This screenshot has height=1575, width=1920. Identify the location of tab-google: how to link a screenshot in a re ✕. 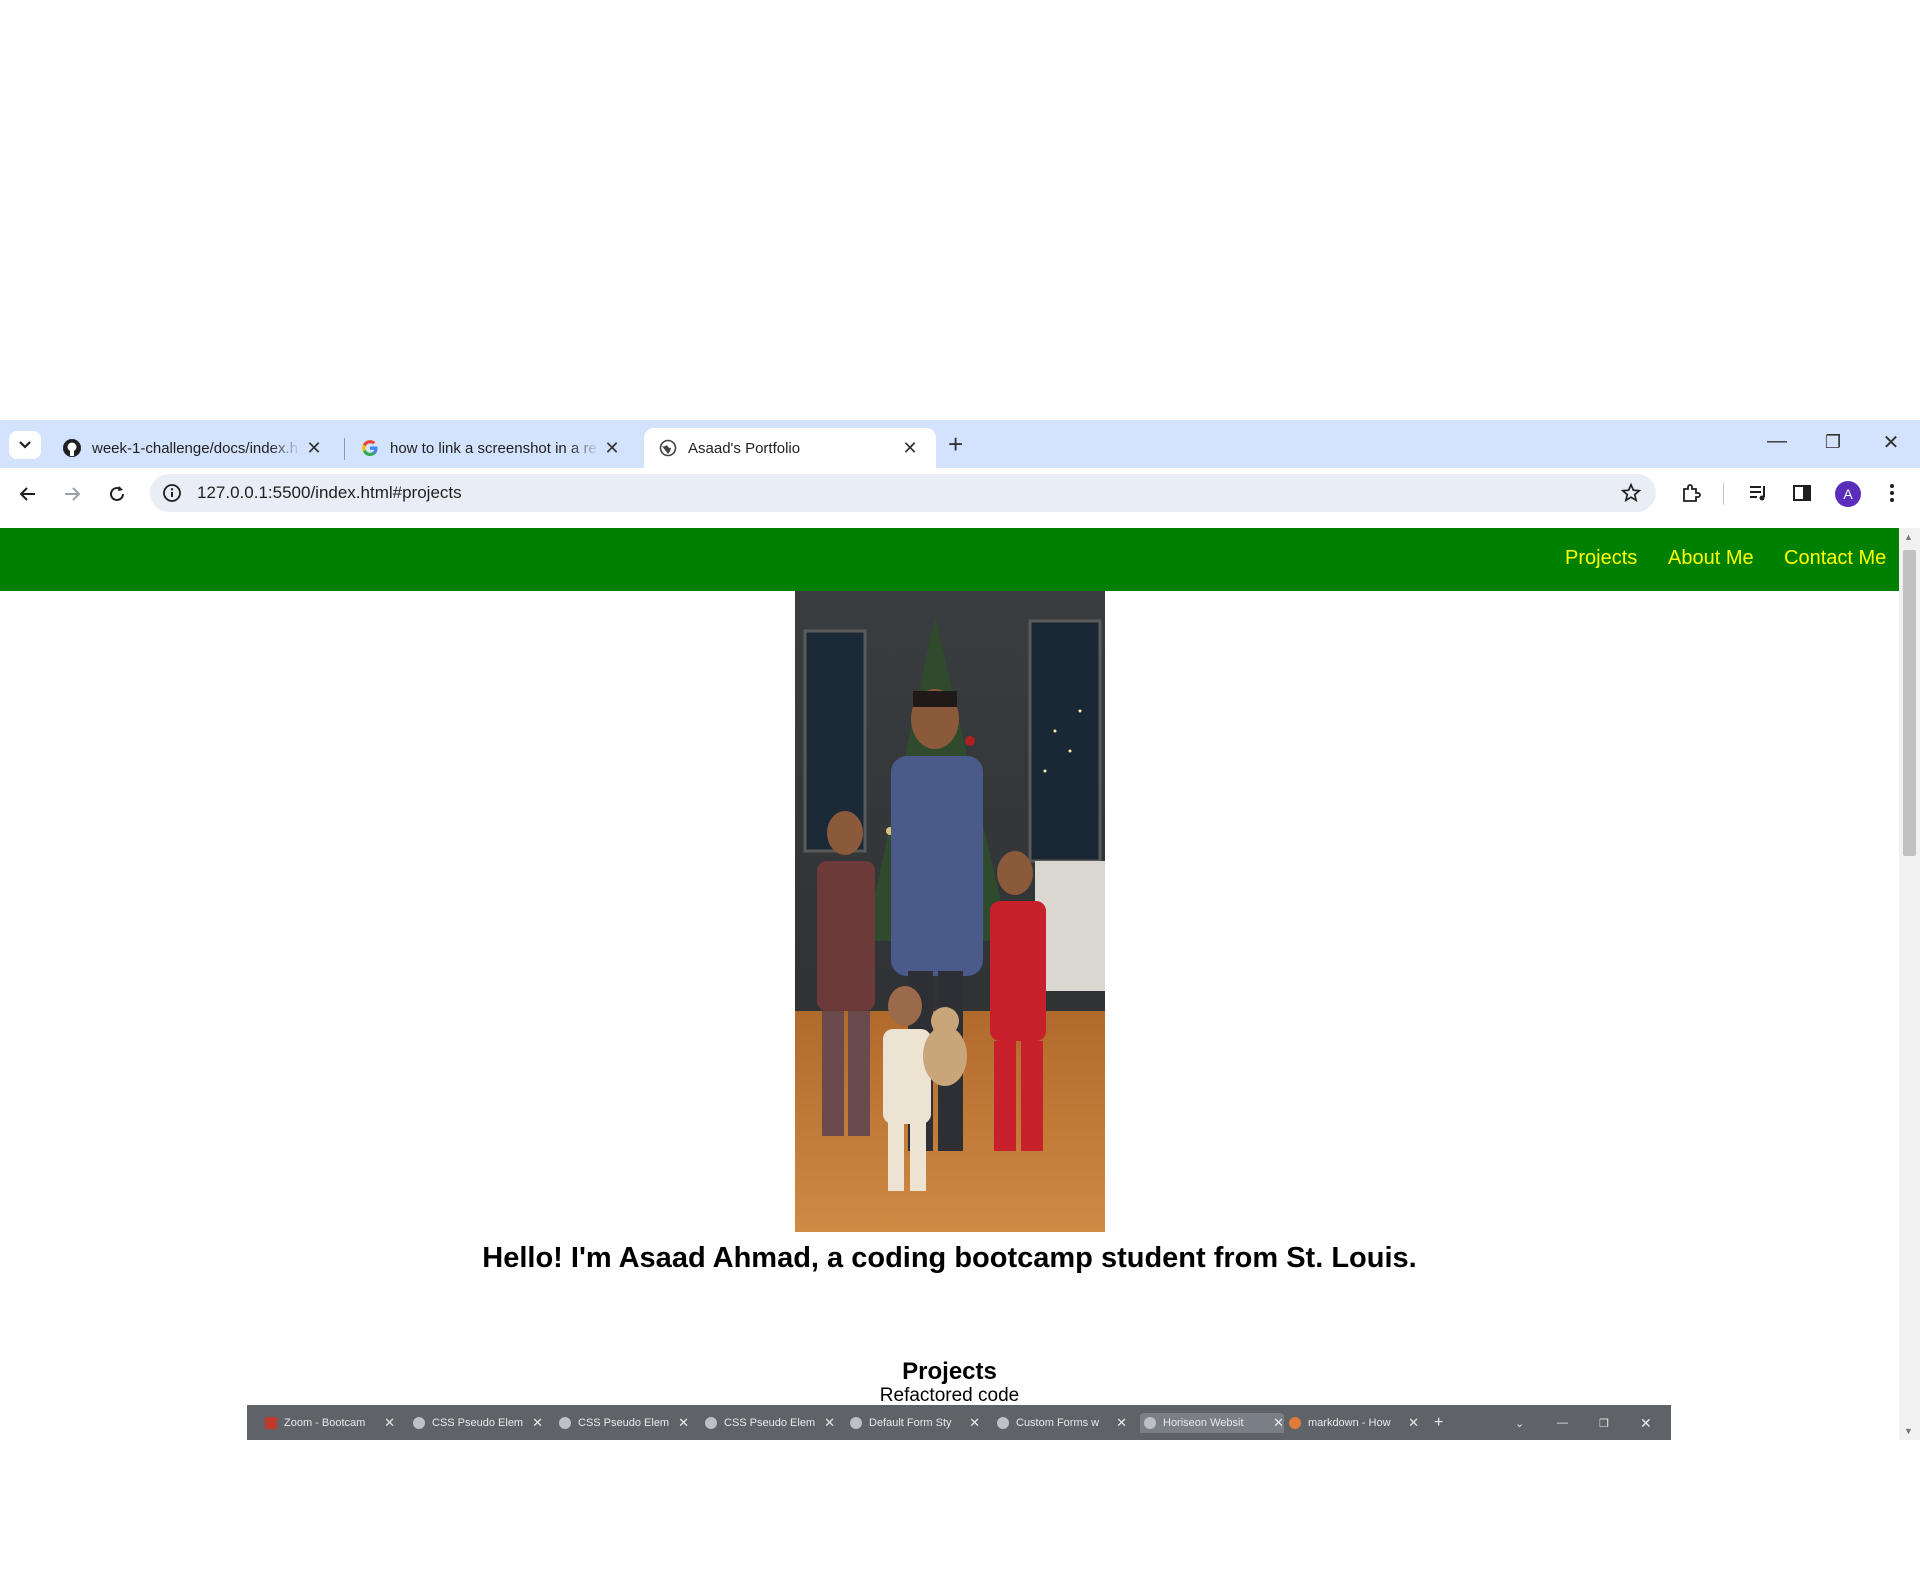
(490, 448).